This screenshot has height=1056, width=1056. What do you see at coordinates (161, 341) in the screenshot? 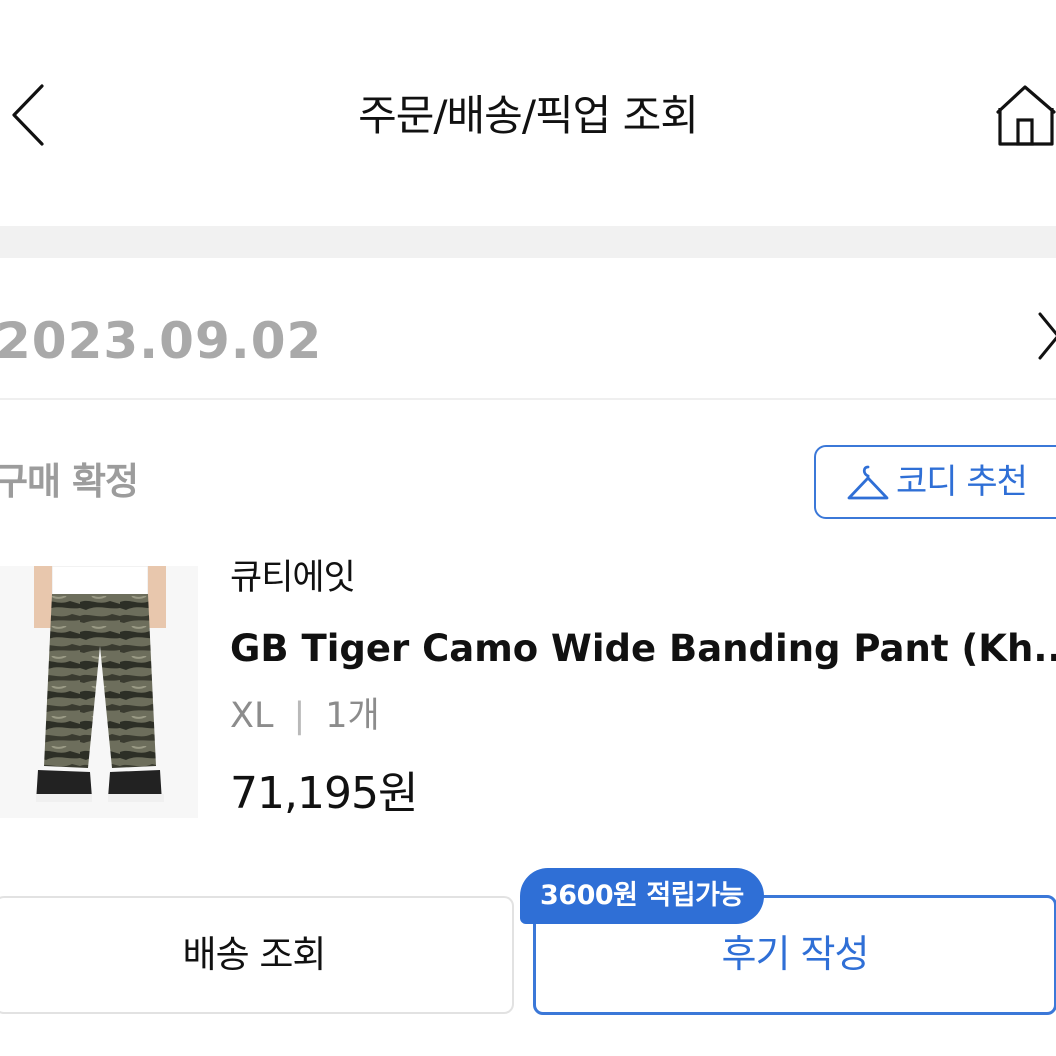
I see `order-date: 2023.09.02` at bounding box center [161, 341].